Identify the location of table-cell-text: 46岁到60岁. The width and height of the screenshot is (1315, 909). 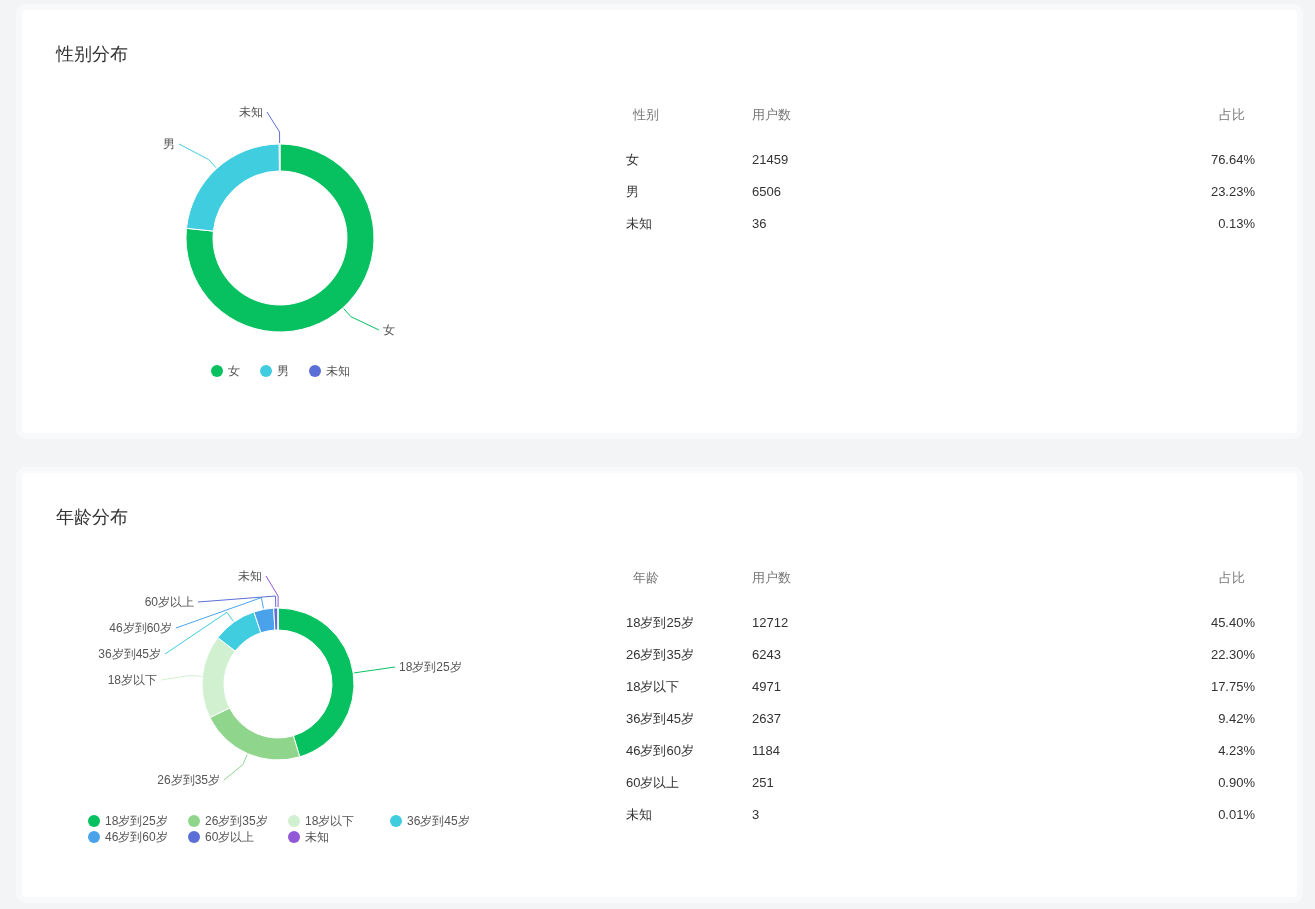
(660, 751).